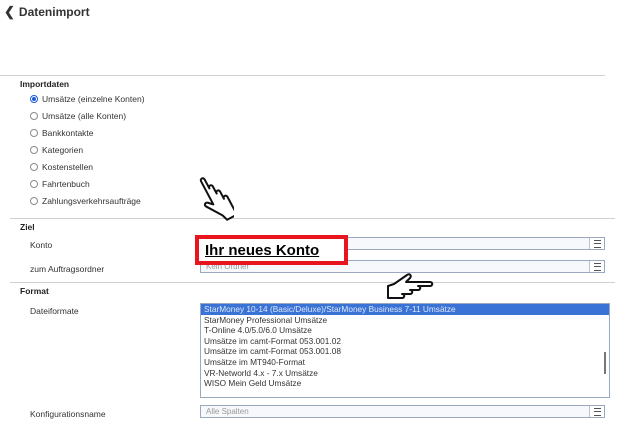  I want to click on radio-label: Fahrtenbuch, so click(66, 184).